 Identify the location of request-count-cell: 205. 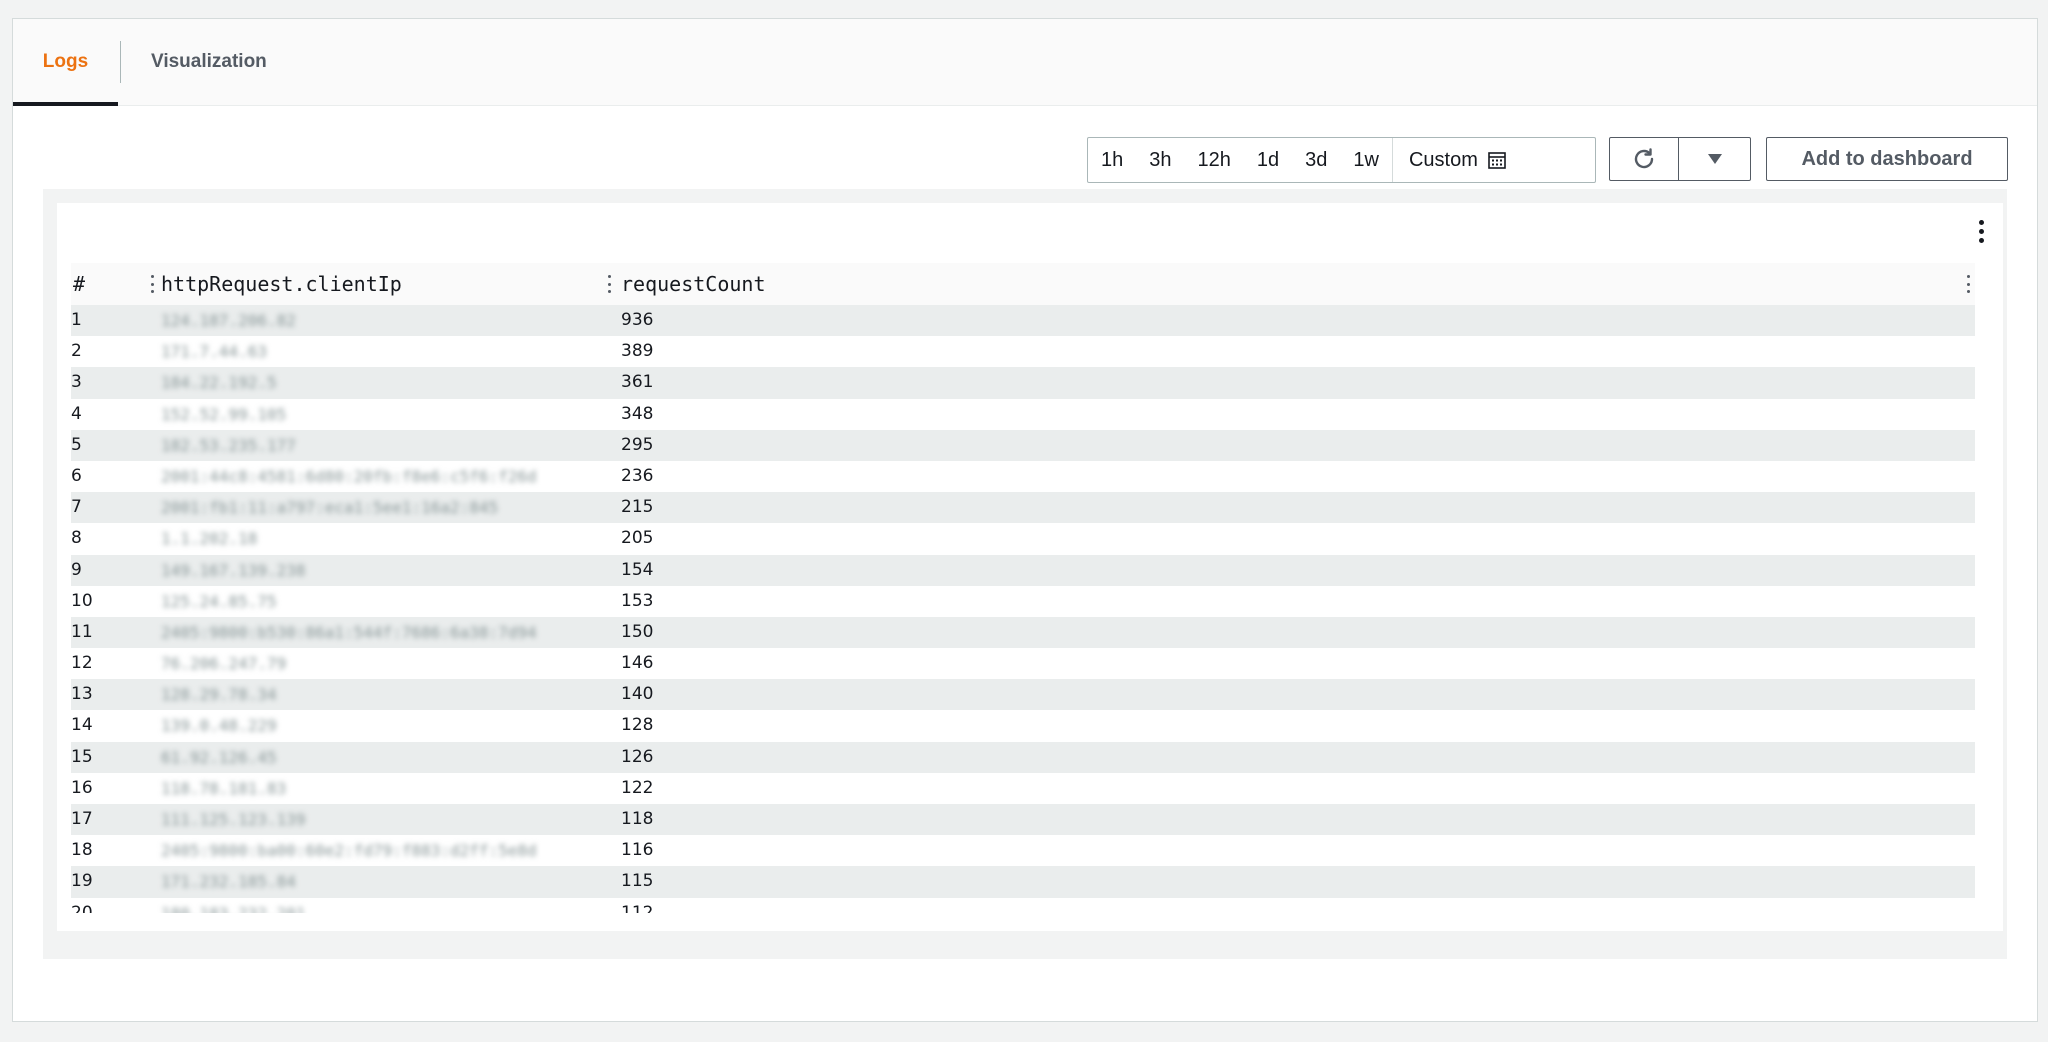
(637, 538).